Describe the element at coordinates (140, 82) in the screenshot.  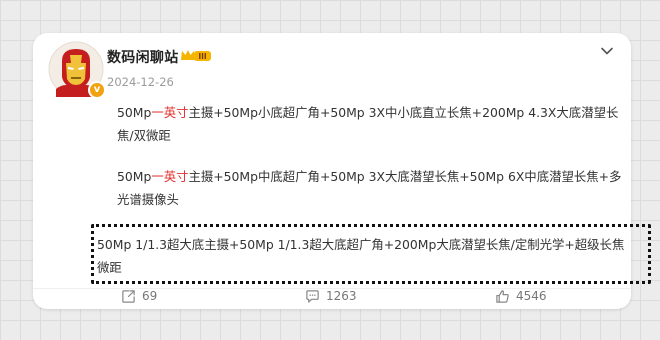
I see `post-timestamp: 2024-12-26` at that location.